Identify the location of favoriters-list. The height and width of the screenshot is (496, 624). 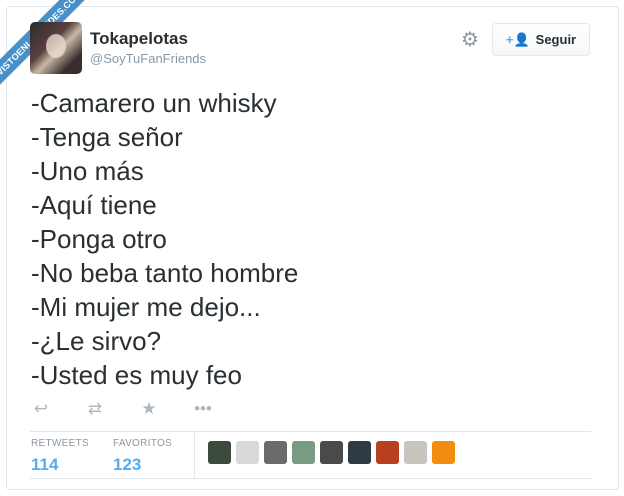
(331, 452).